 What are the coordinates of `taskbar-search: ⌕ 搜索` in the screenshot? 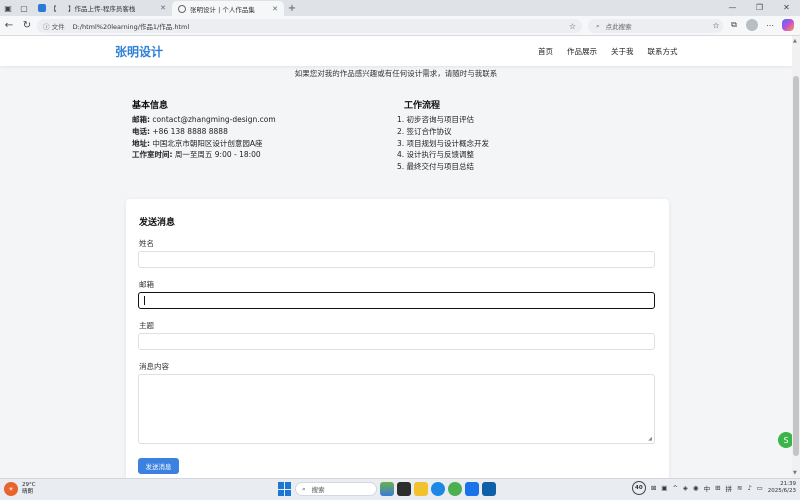 It's located at (336, 489).